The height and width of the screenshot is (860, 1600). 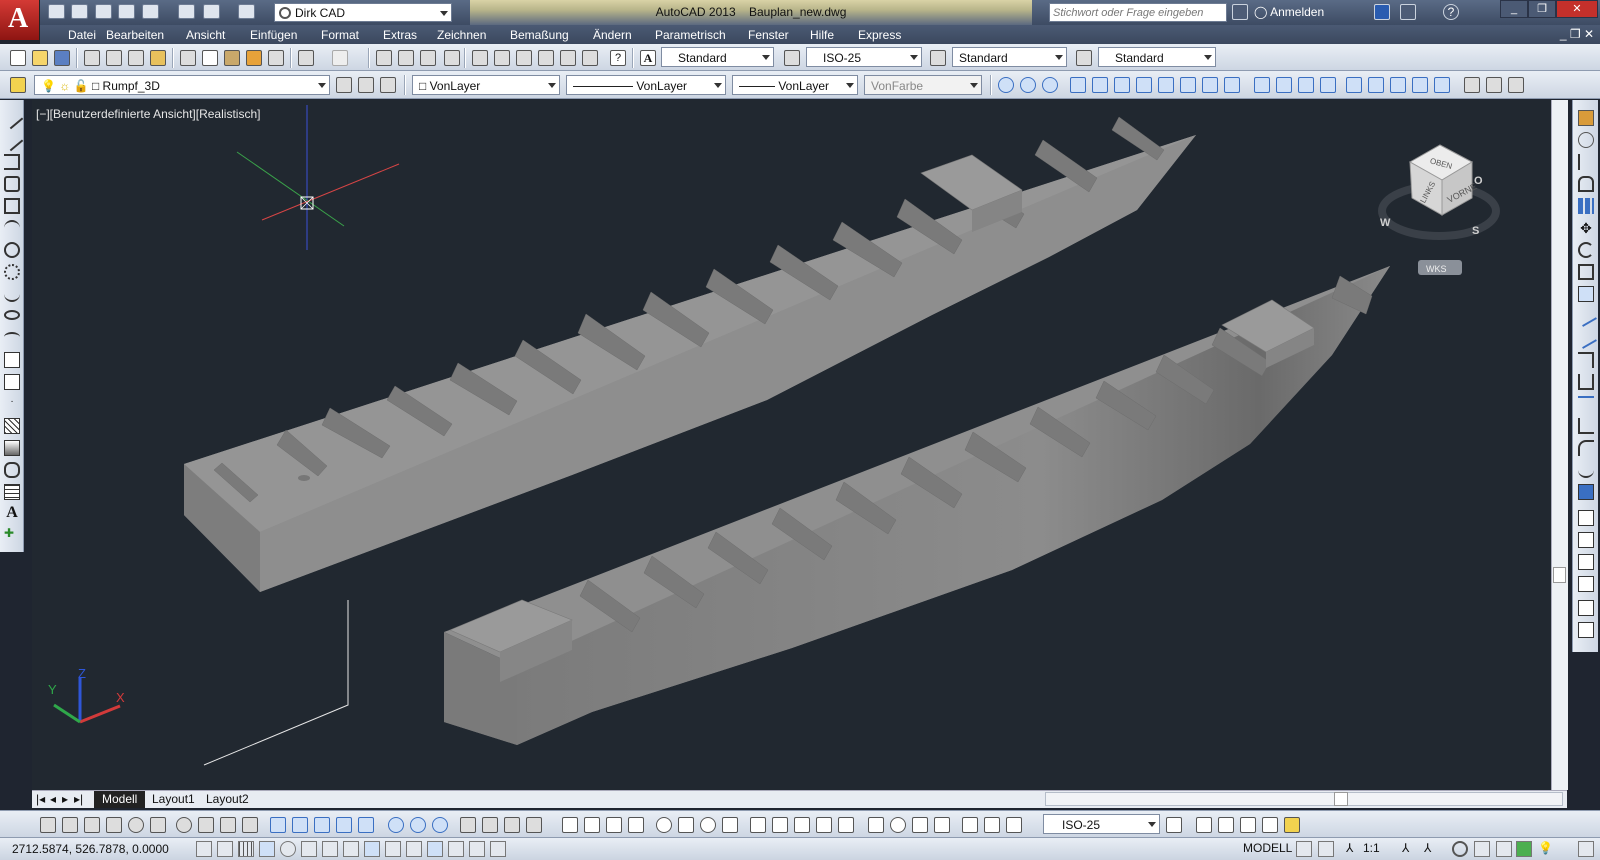 I want to click on quick-properties-icon, so click(x=456, y=849).